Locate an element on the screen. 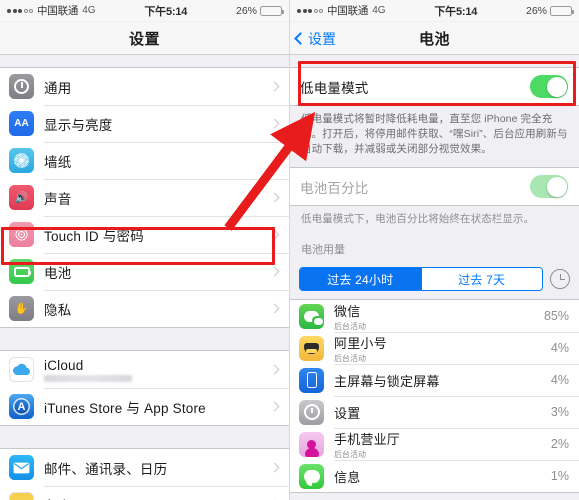 This screenshot has height=500, width=579. list-top-gap is located at coordinates (434, 61).